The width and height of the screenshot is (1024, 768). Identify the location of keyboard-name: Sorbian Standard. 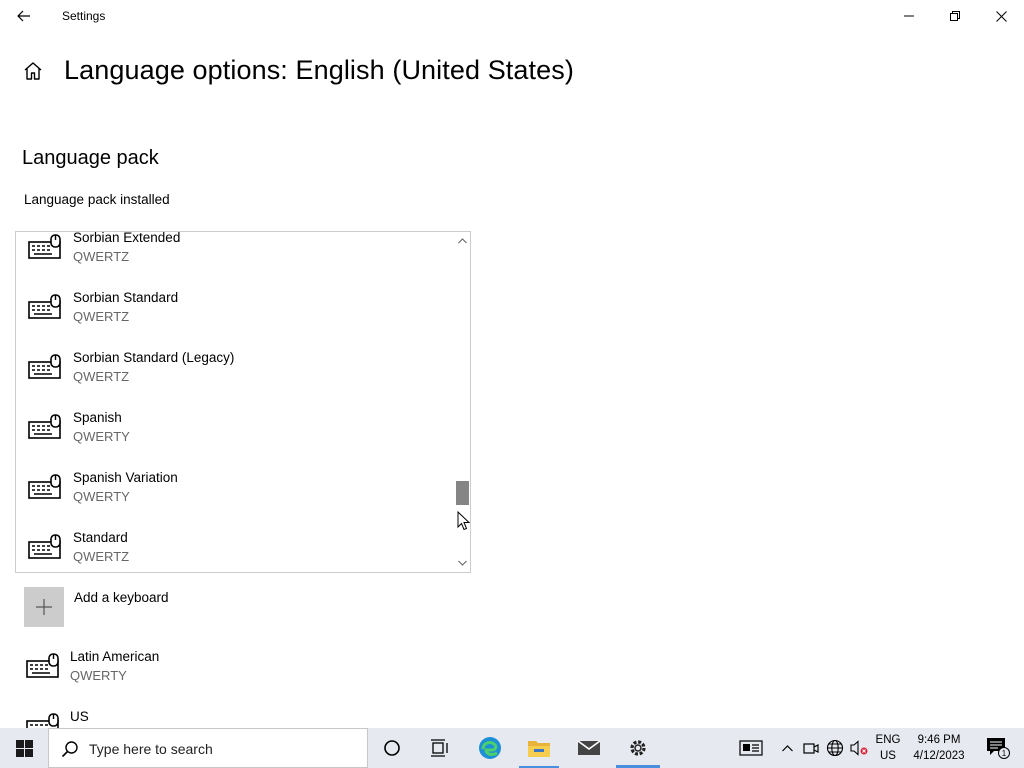
(126, 297).